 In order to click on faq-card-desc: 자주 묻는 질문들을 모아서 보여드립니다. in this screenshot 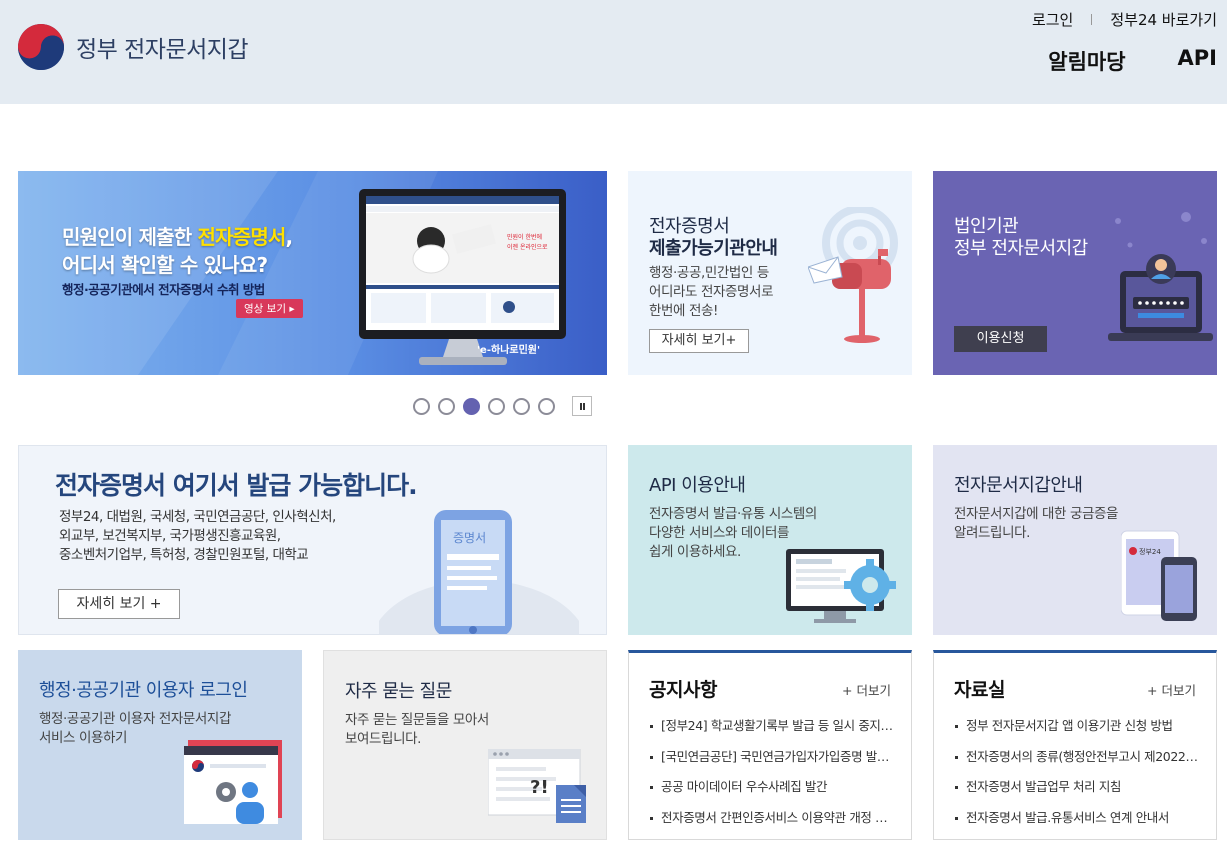, I will do `click(417, 729)`.